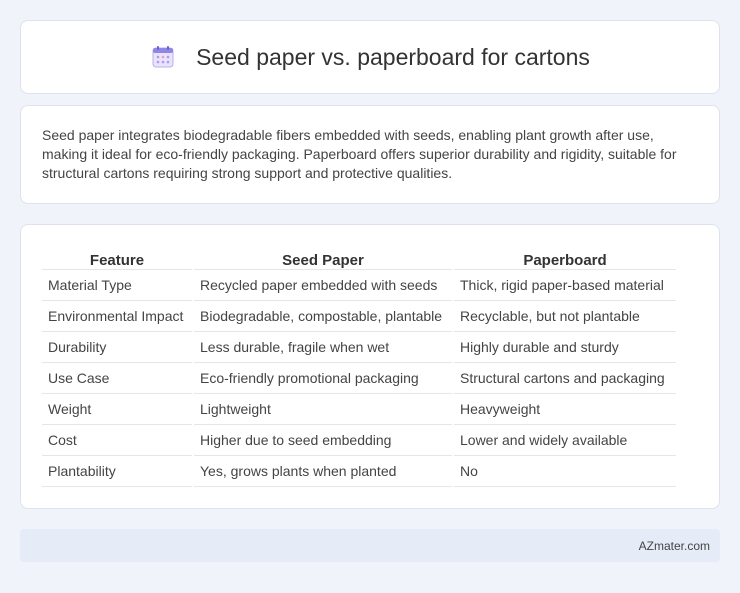 The image size is (740, 593). Describe the element at coordinates (117, 440) in the screenshot. I see `table-cell: Cost` at that location.